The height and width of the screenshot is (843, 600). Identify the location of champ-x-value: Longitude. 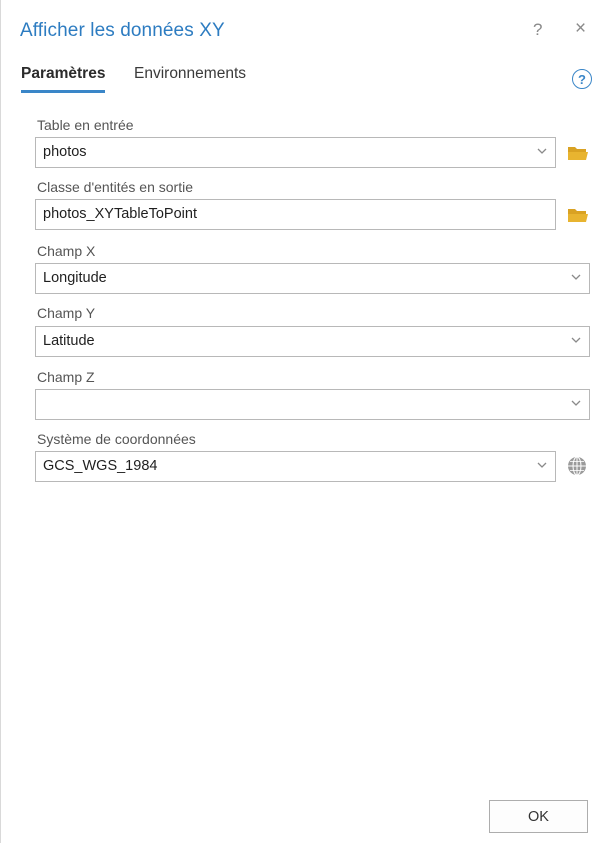
(75, 278).